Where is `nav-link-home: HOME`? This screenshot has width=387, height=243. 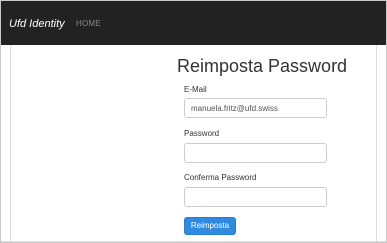 nav-link-home: HOME is located at coordinates (88, 24).